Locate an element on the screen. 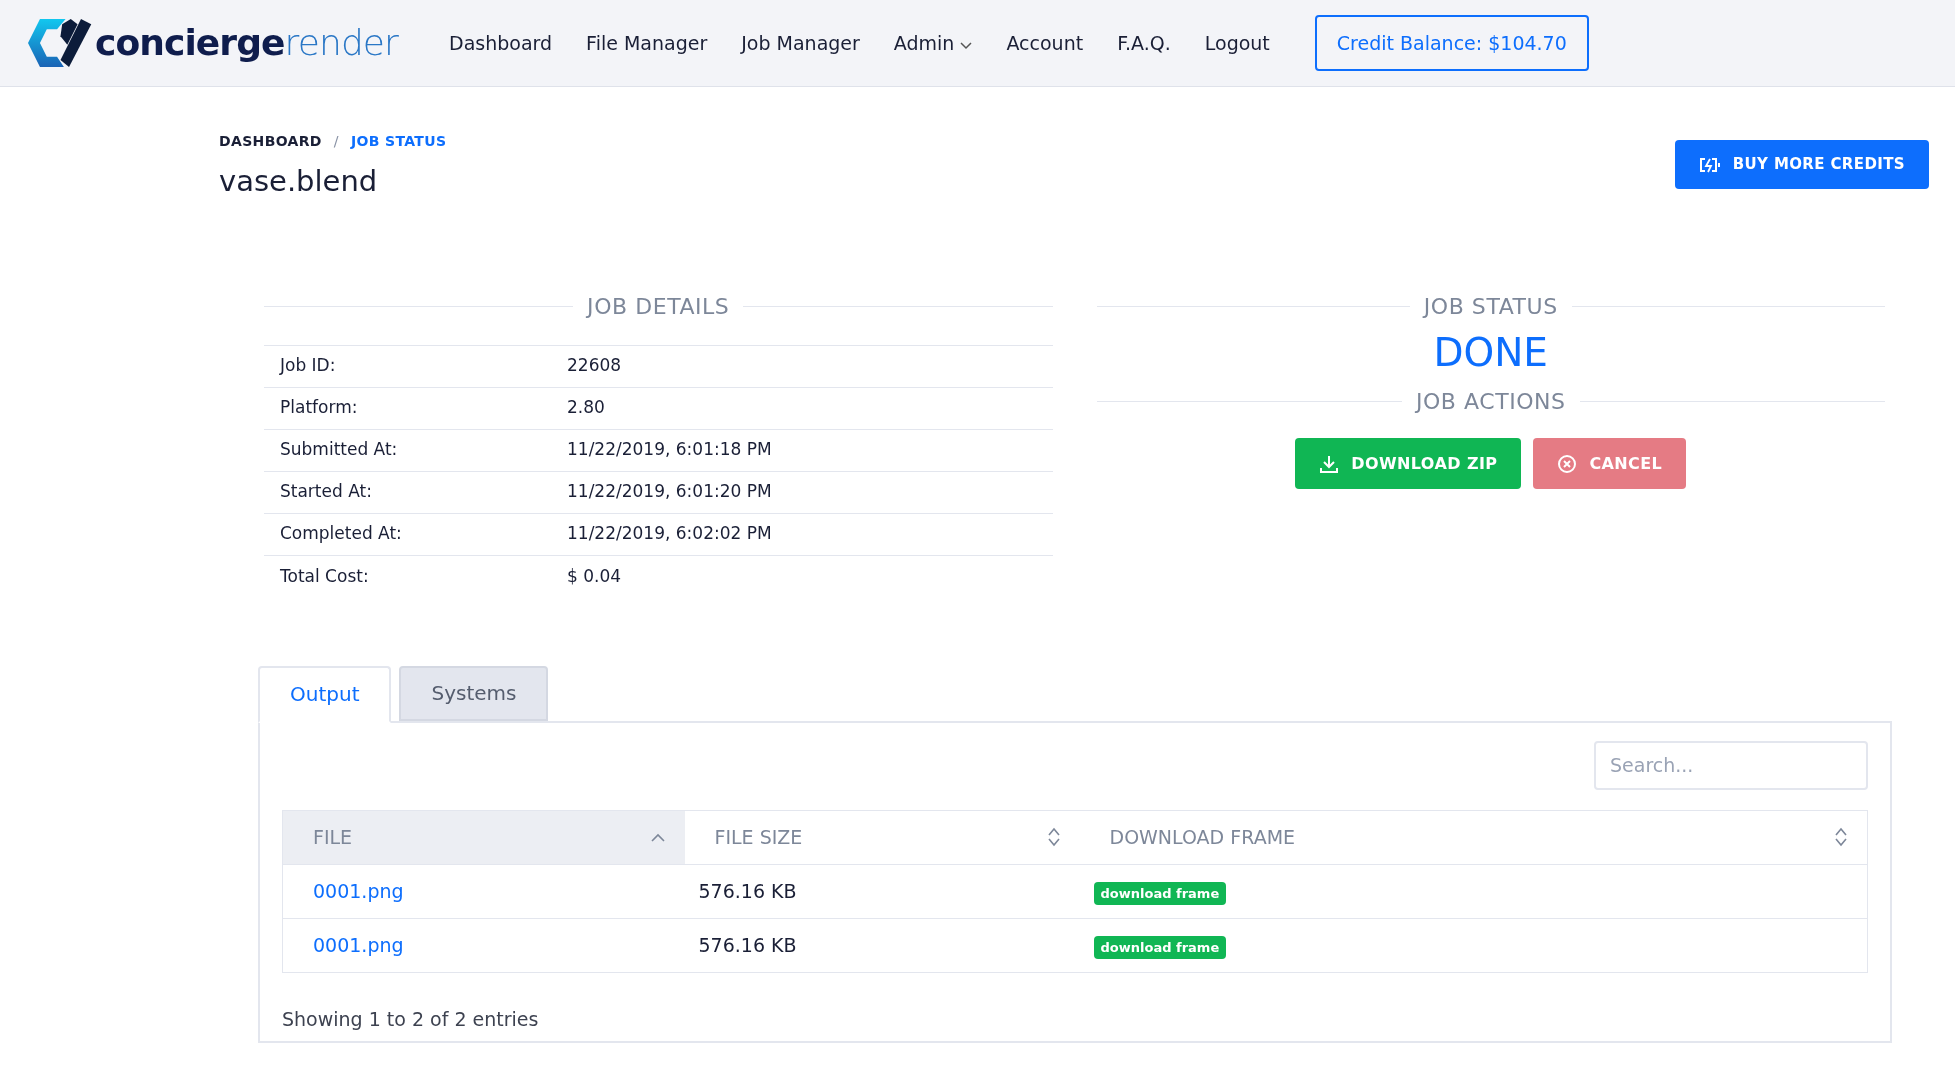  section-heading: JOB ACTIONS is located at coordinates (1490, 402).